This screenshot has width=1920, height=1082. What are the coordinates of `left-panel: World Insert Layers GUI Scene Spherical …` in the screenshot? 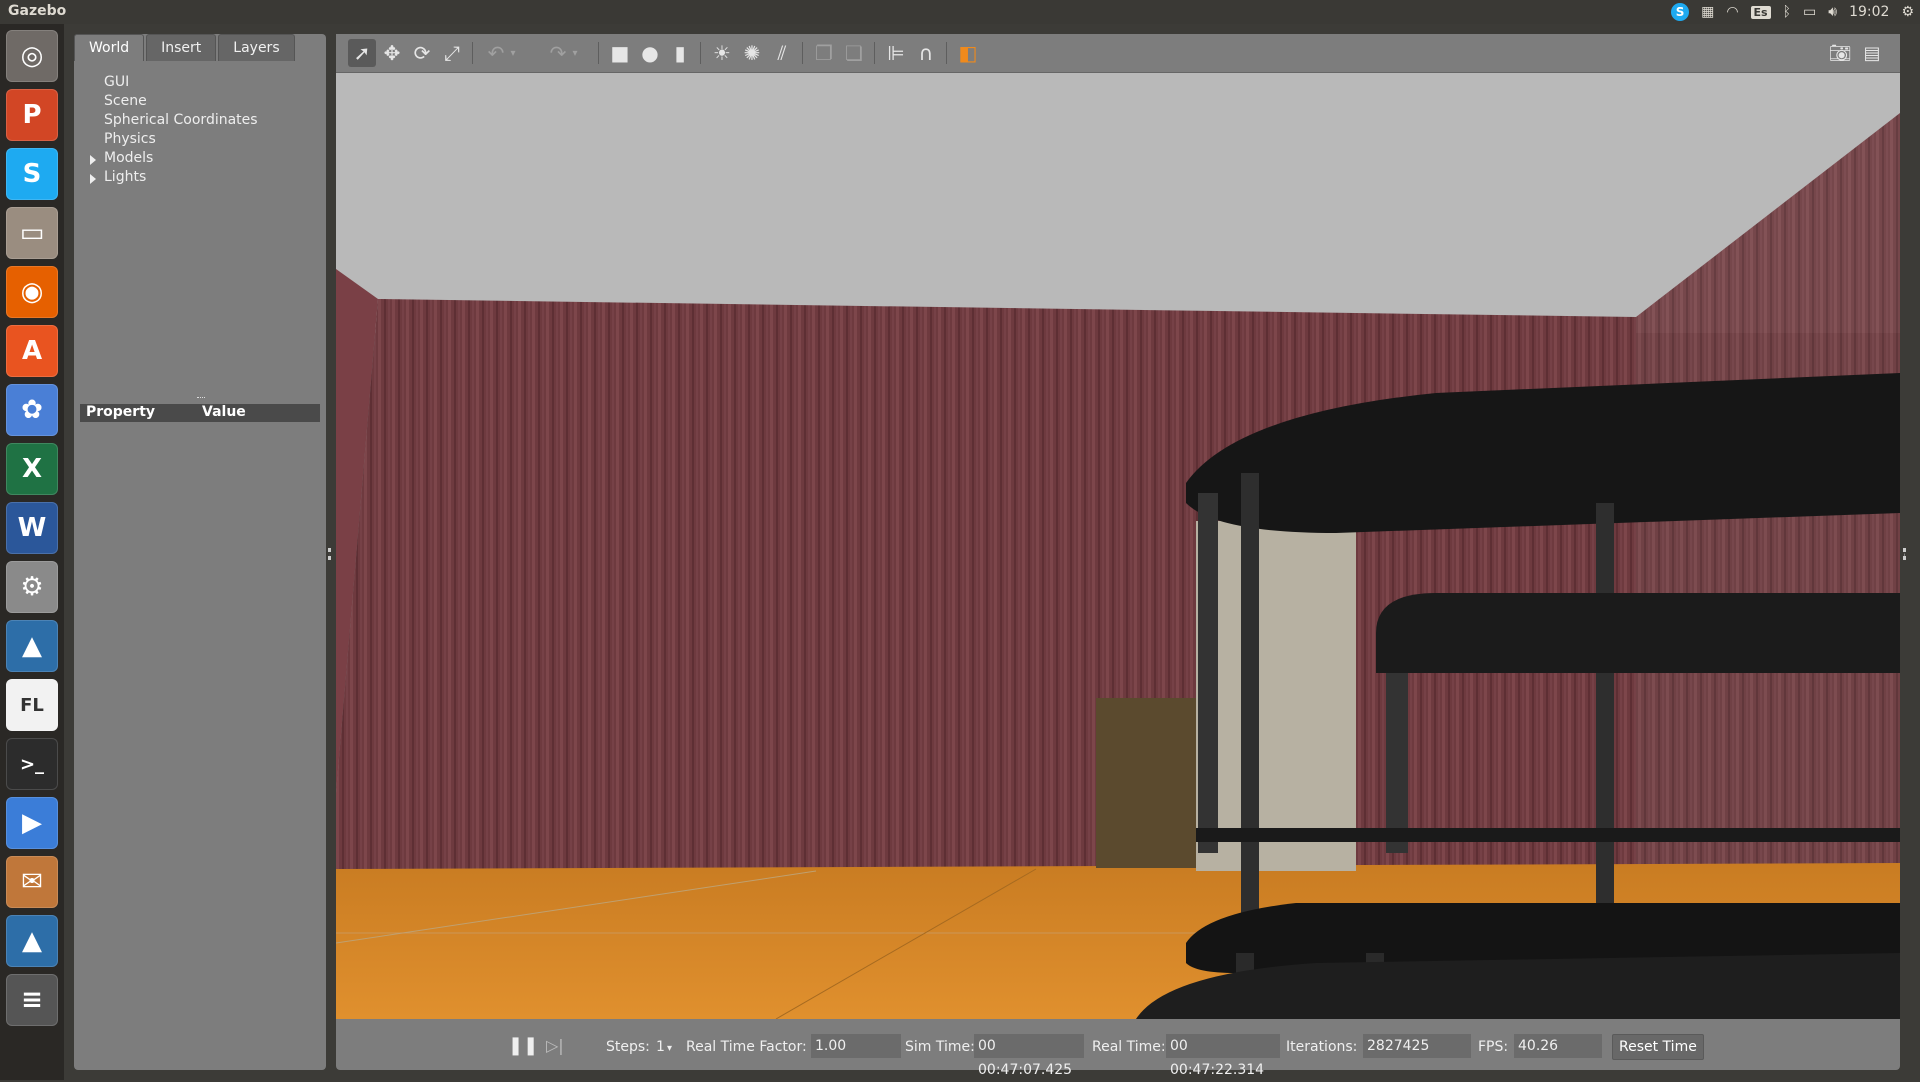 It's located at (200, 552).